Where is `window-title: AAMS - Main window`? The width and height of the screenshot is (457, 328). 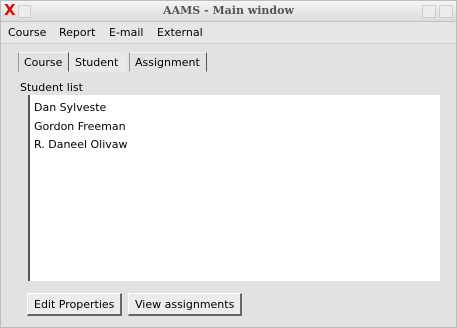 window-title: AAMS - Main window is located at coordinates (228, 10).